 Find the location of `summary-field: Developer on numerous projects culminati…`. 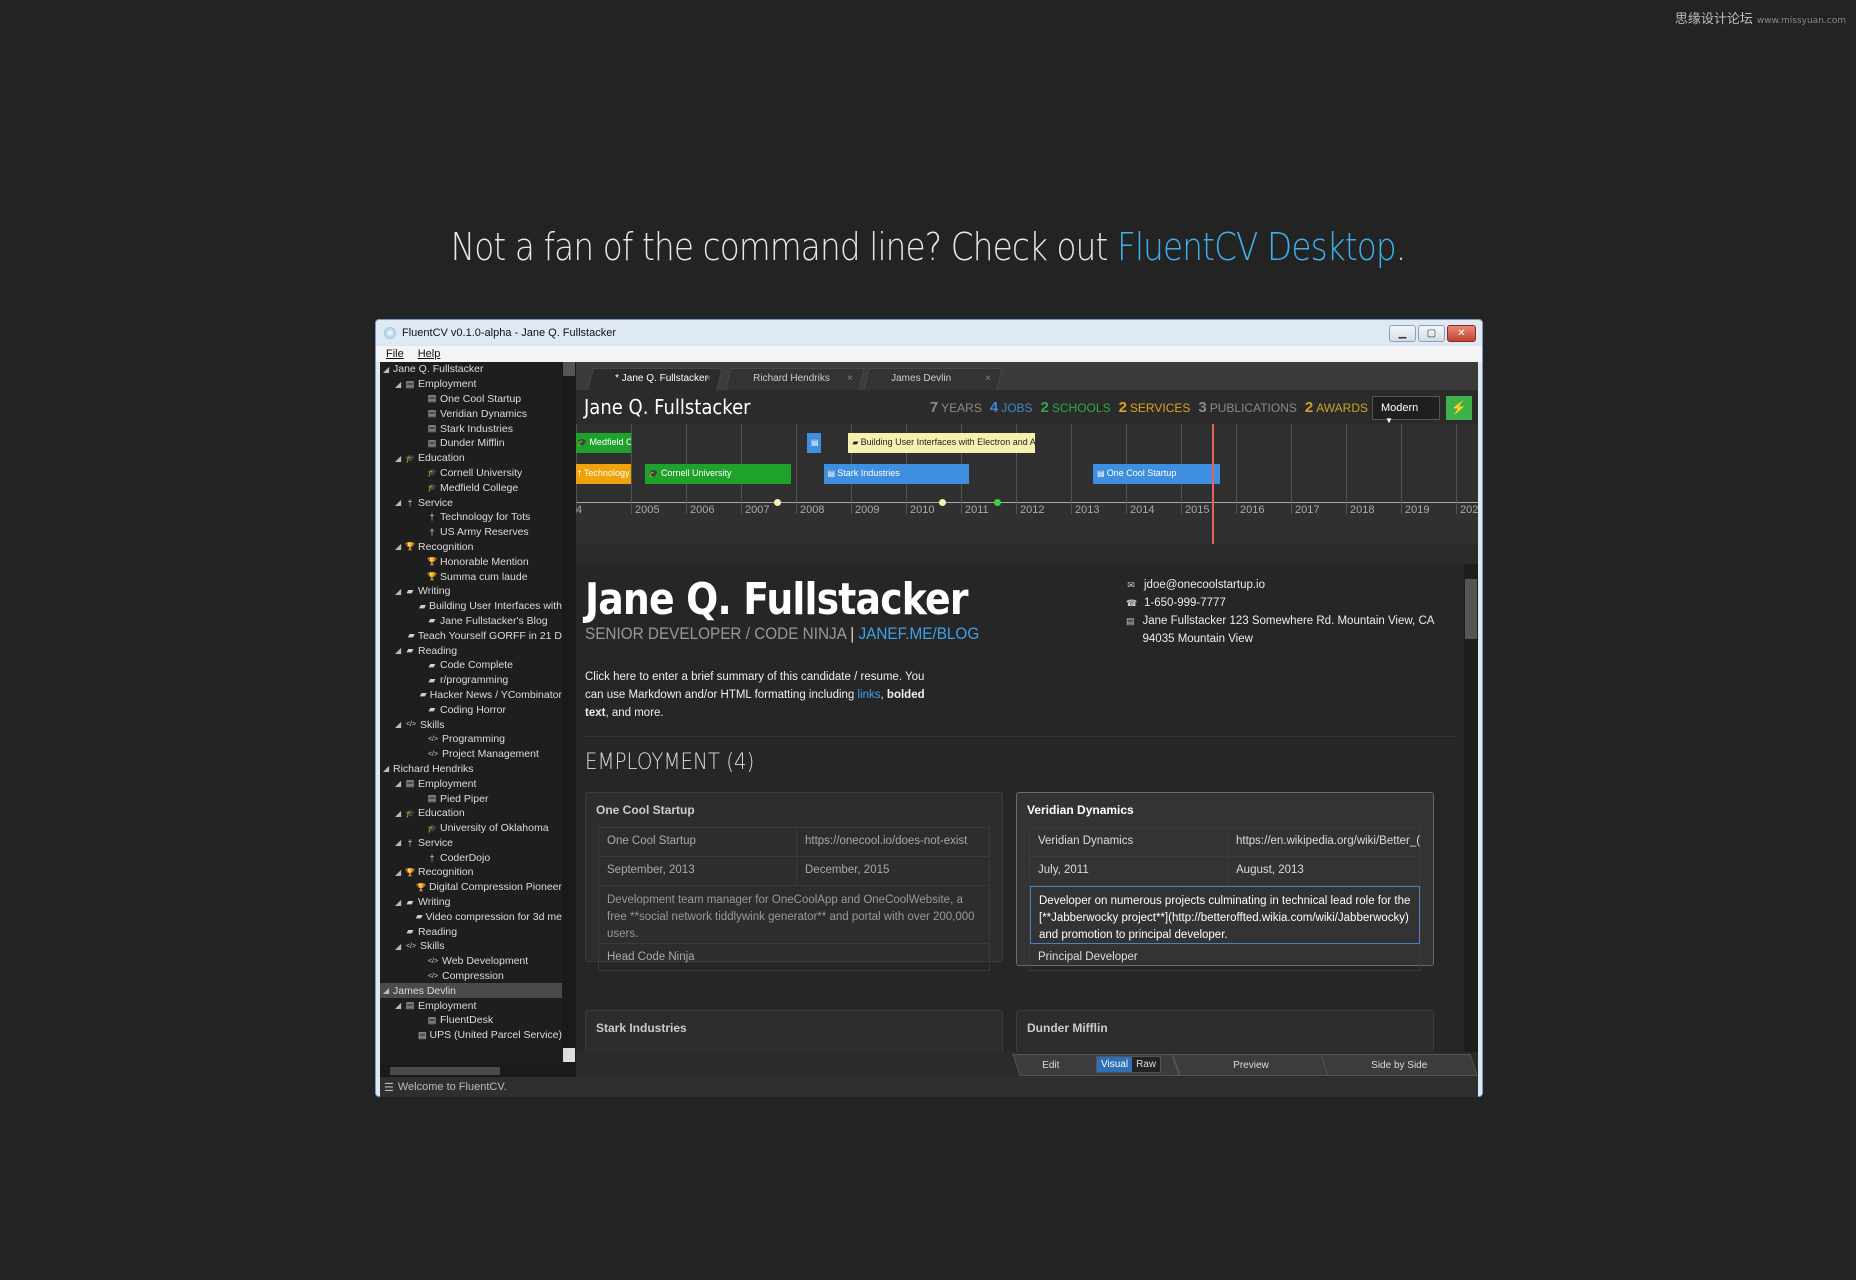

summary-field: Developer on numerous projects culminati… is located at coordinates (1225, 915).